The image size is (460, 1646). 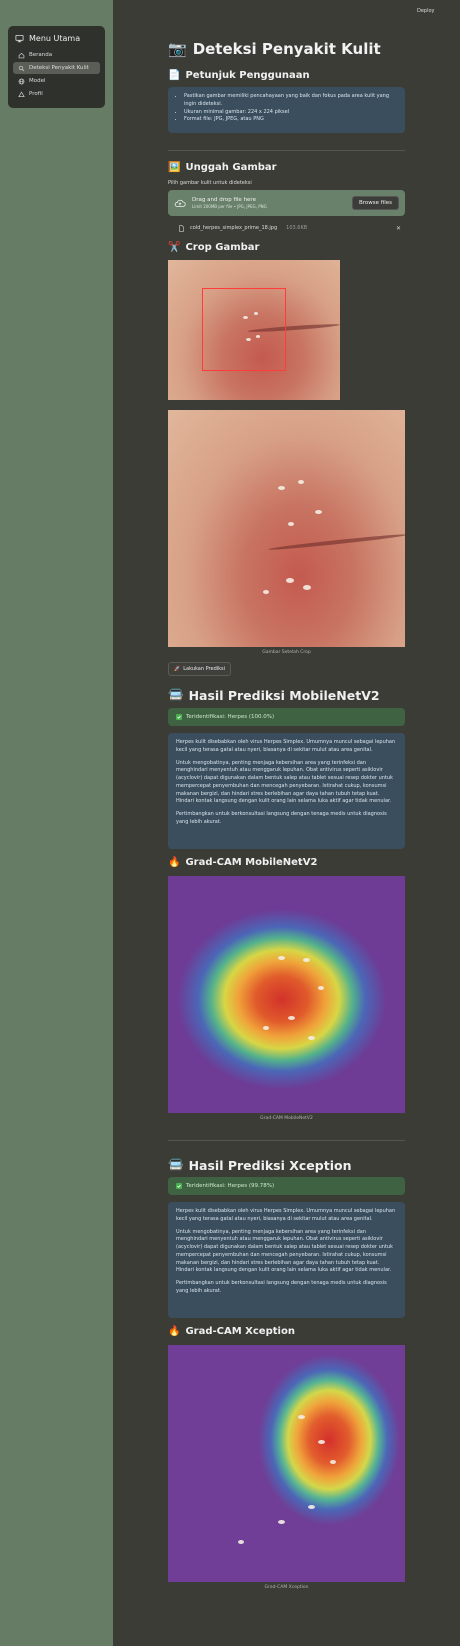 I want to click on sidebar-item-label: Profil, so click(x=36, y=94).